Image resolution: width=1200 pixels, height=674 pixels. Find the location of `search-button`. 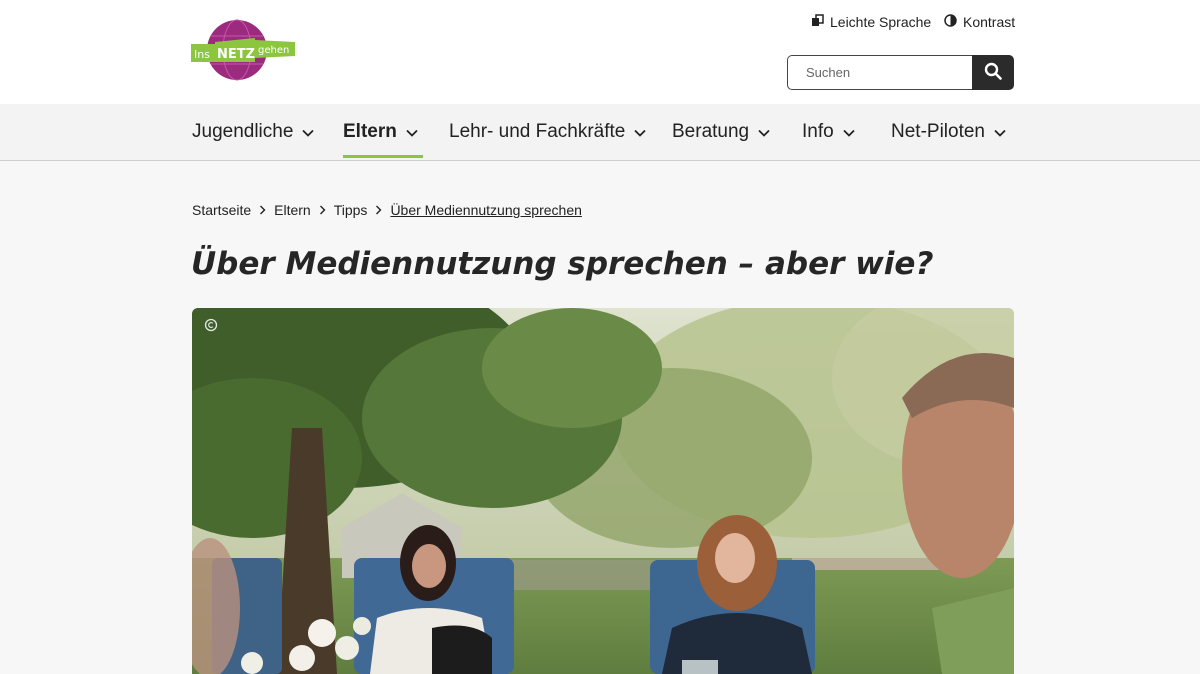

search-button is located at coordinates (993, 72).